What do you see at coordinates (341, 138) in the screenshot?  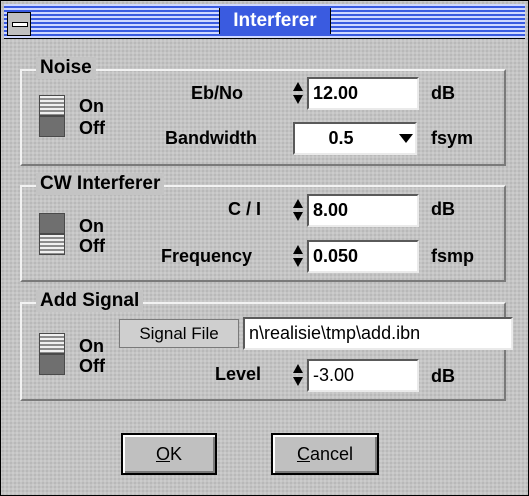 I see `bandwidth-value: 0.5` at bounding box center [341, 138].